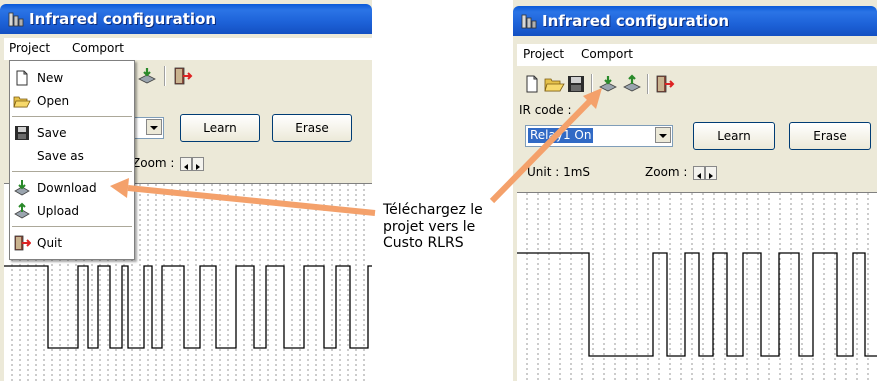  I want to click on arrow-to-download-menu, so click(251, 200).